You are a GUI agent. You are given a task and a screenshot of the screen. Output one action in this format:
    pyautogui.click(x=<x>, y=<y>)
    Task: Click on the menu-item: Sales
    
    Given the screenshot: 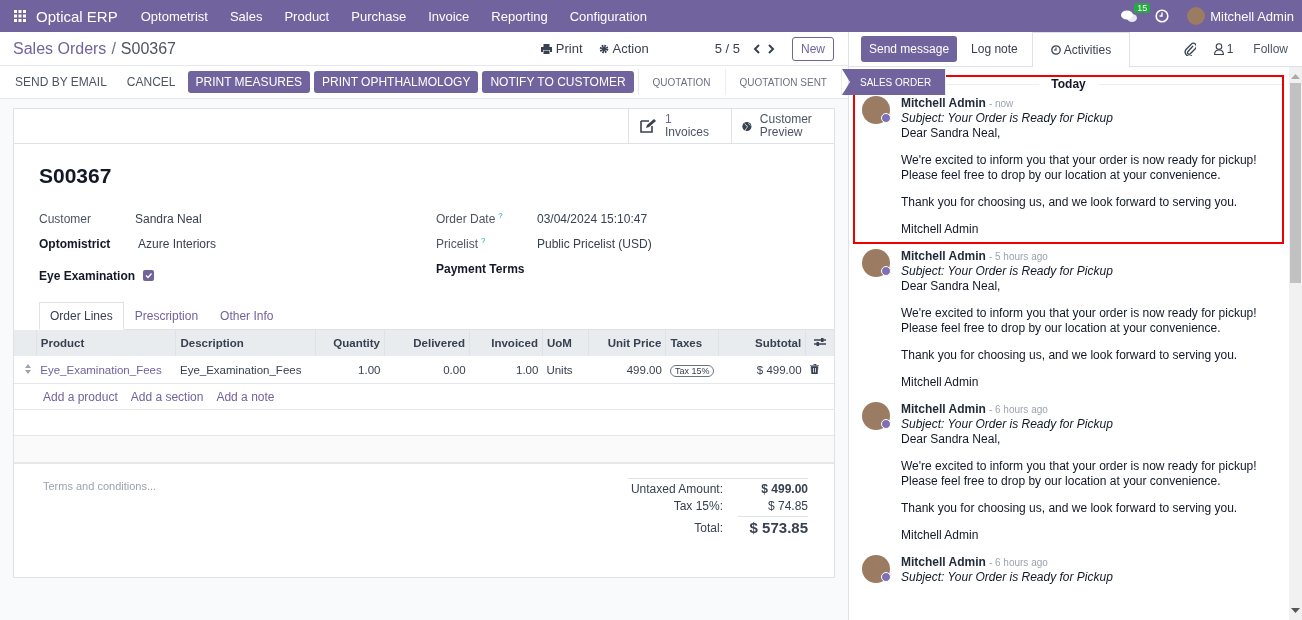 What is the action you would take?
    pyautogui.click(x=246, y=16)
    